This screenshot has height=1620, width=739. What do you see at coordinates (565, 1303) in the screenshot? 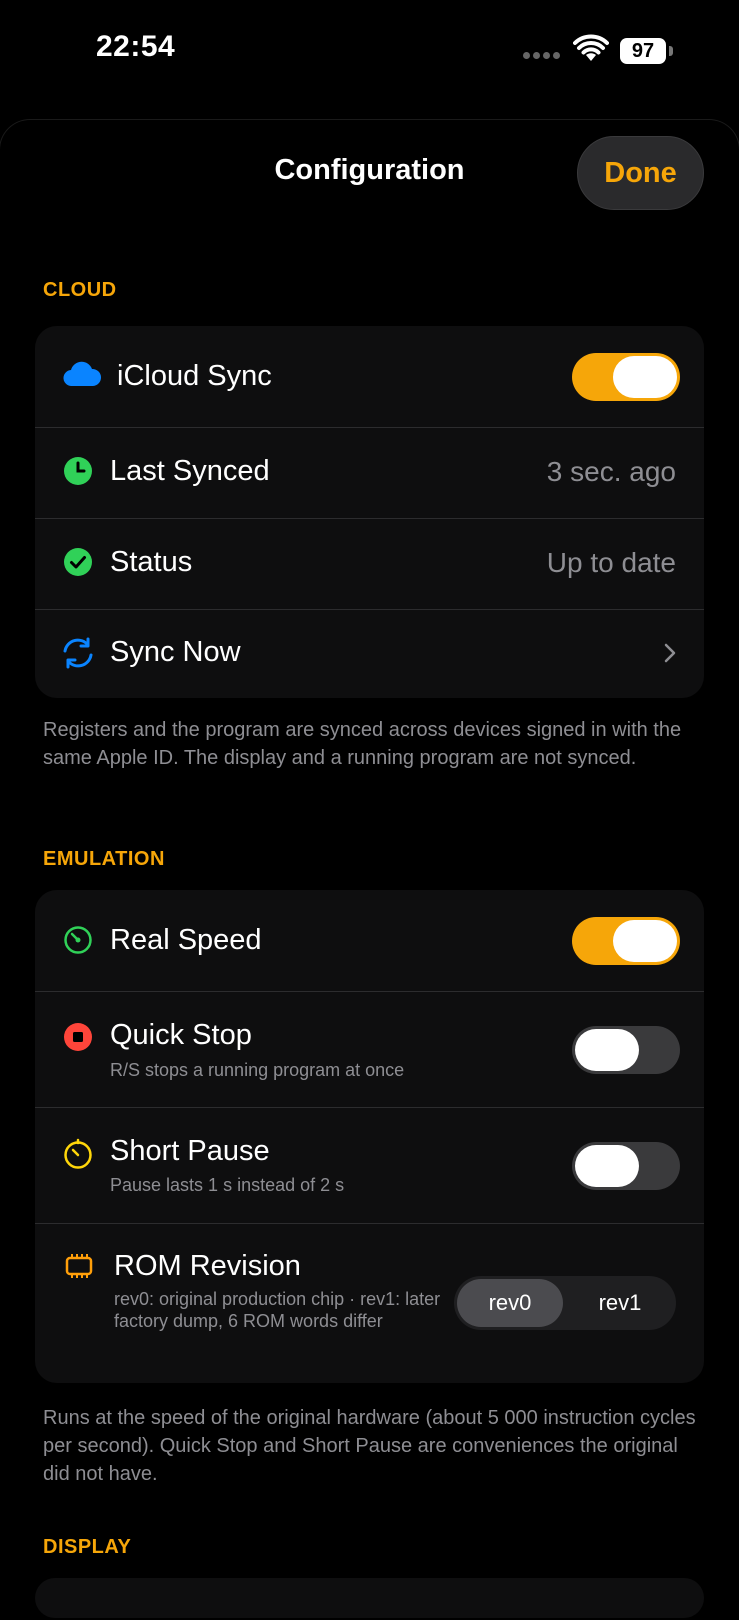
I see `rom-revision-segmented-control: rev0 rev1` at bounding box center [565, 1303].